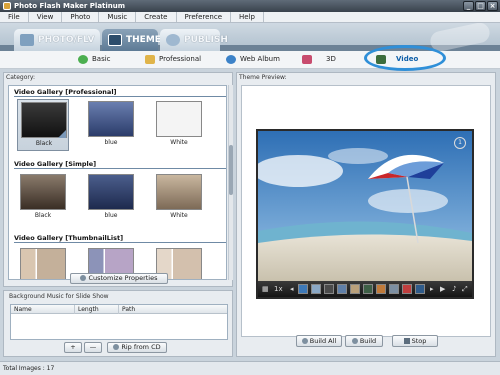 The width and height of the screenshot is (500, 375). I want to click on cd-icon, so click(116, 347).